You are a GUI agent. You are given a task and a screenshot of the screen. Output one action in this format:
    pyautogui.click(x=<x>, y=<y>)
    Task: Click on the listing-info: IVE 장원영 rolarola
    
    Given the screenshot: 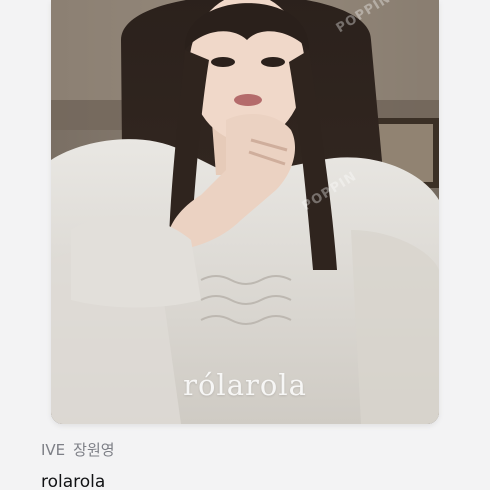 What is the action you would take?
    pyautogui.click(x=255, y=465)
    